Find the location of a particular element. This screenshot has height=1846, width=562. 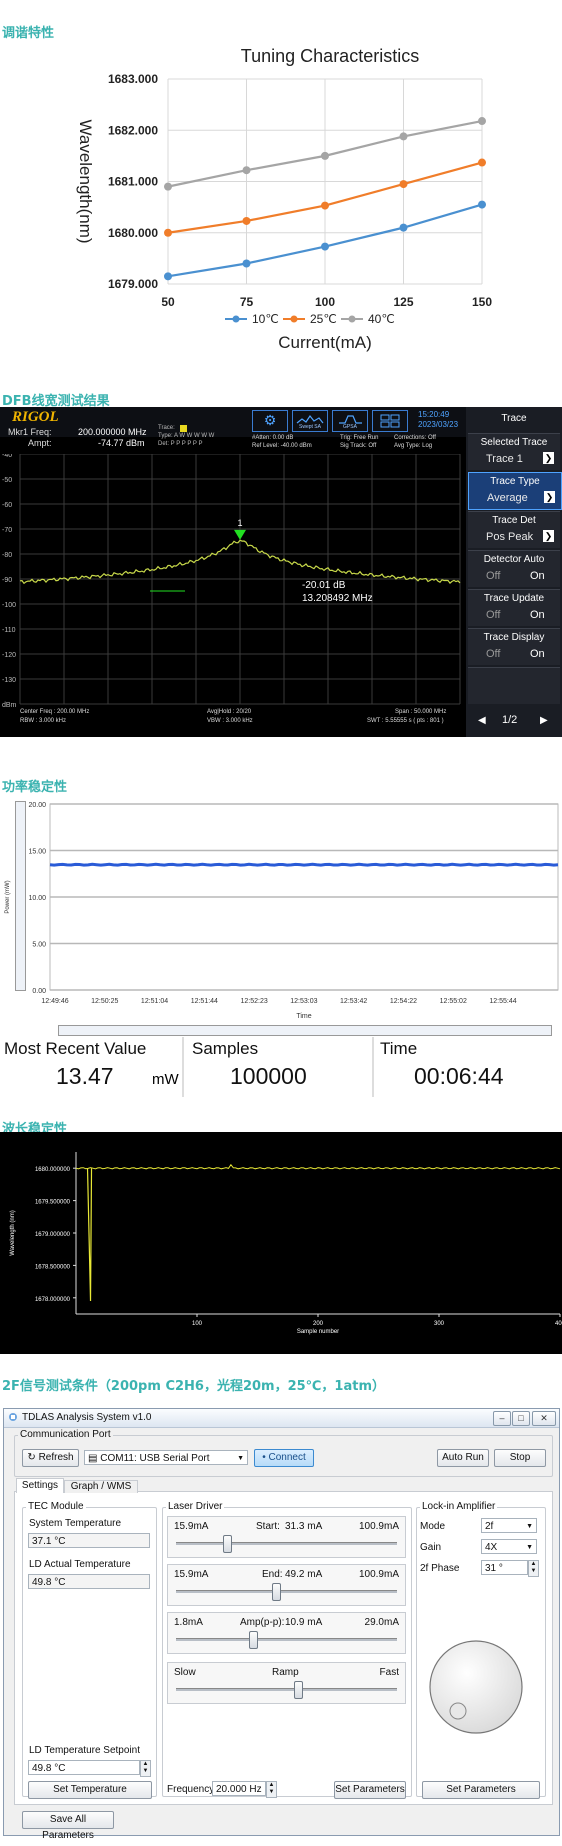

amp-slider-thumb is located at coordinates (253, 1640).